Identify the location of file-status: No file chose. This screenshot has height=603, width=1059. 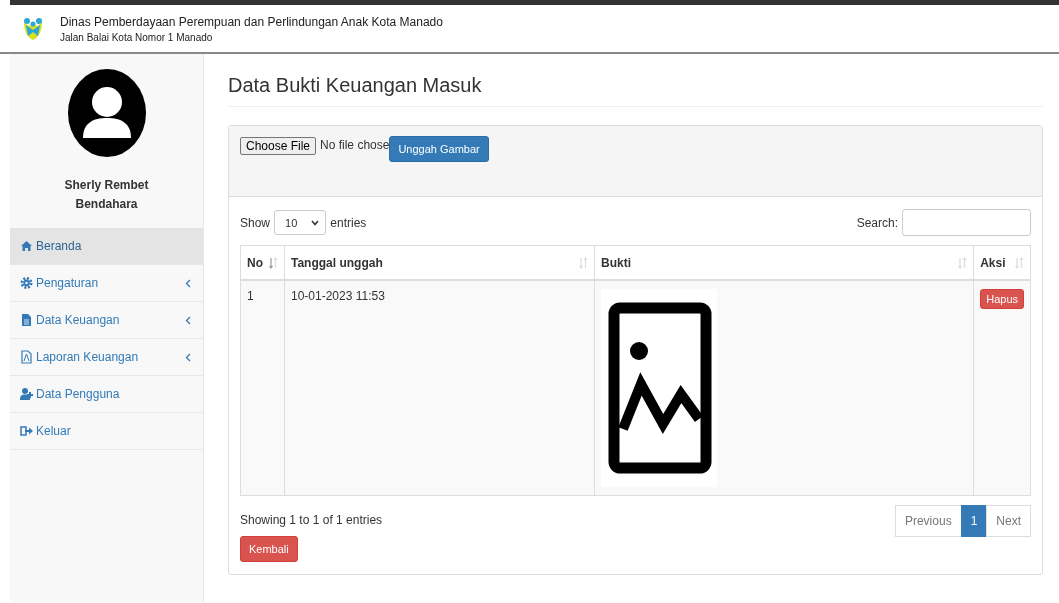
(355, 145).